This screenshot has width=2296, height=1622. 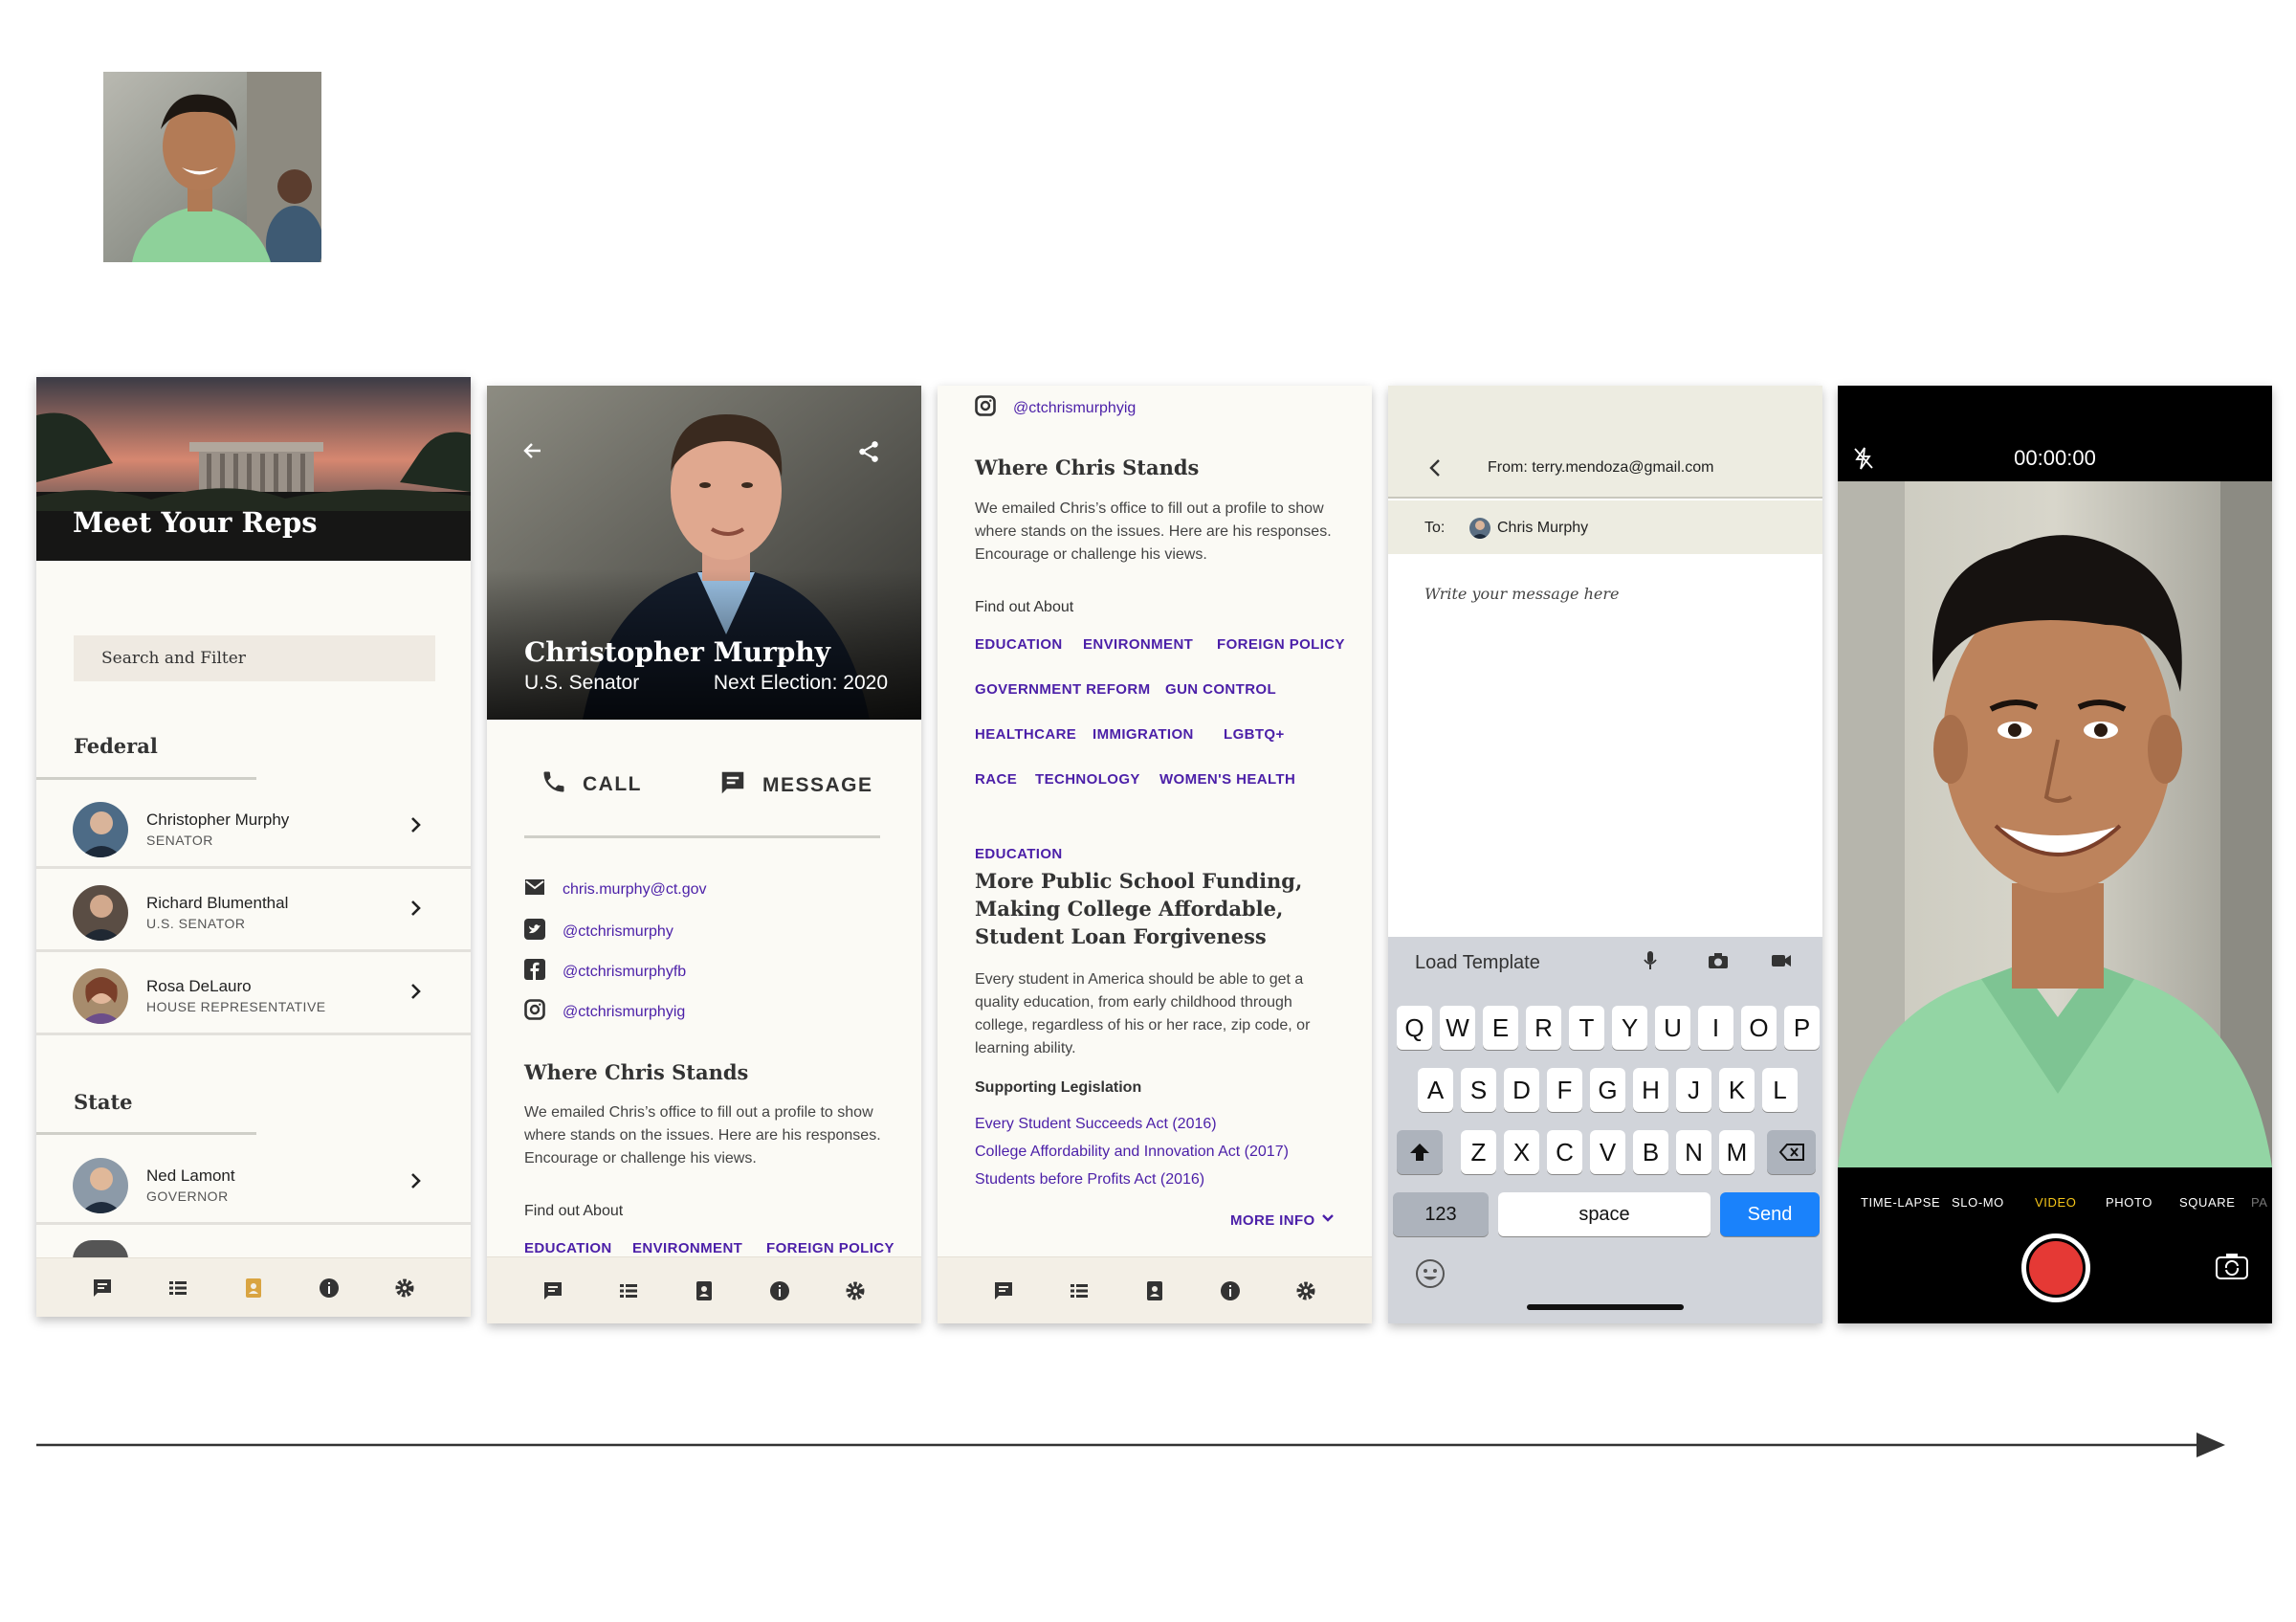 What do you see at coordinates (1430, 1276) in the screenshot?
I see `emoji-icon` at bounding box center [1430, 1276].